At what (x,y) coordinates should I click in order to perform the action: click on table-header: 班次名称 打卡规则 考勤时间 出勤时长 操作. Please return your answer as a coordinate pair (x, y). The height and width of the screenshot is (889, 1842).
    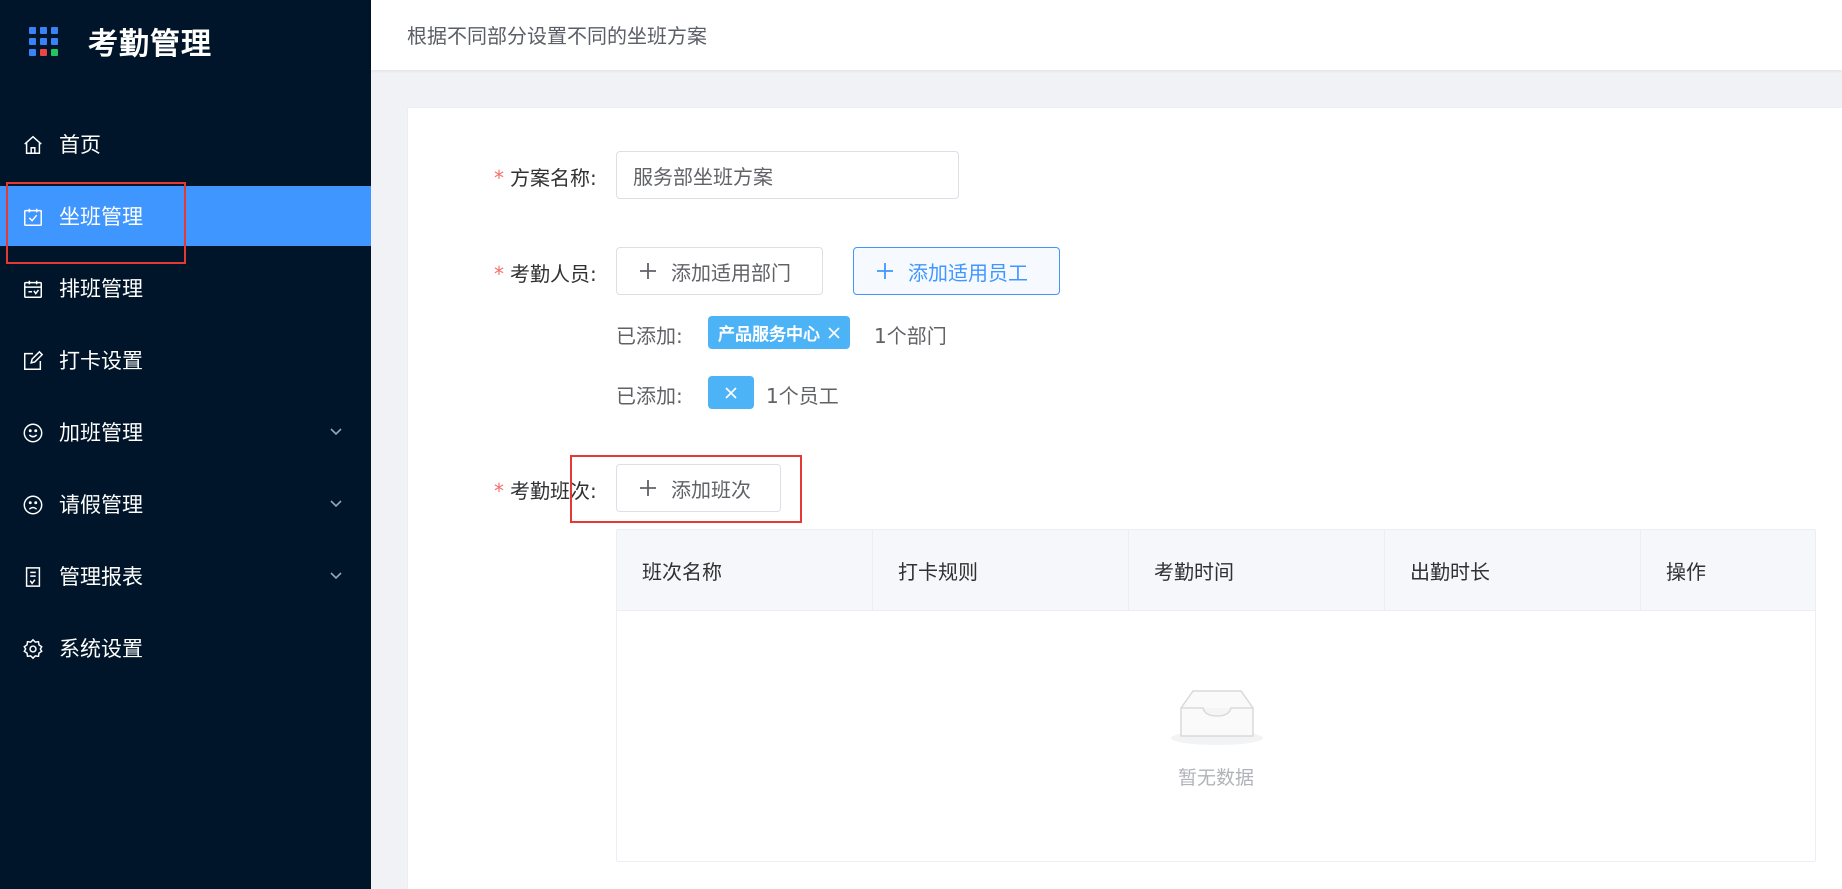
    Looking at the image, I should click on (1216, 570).